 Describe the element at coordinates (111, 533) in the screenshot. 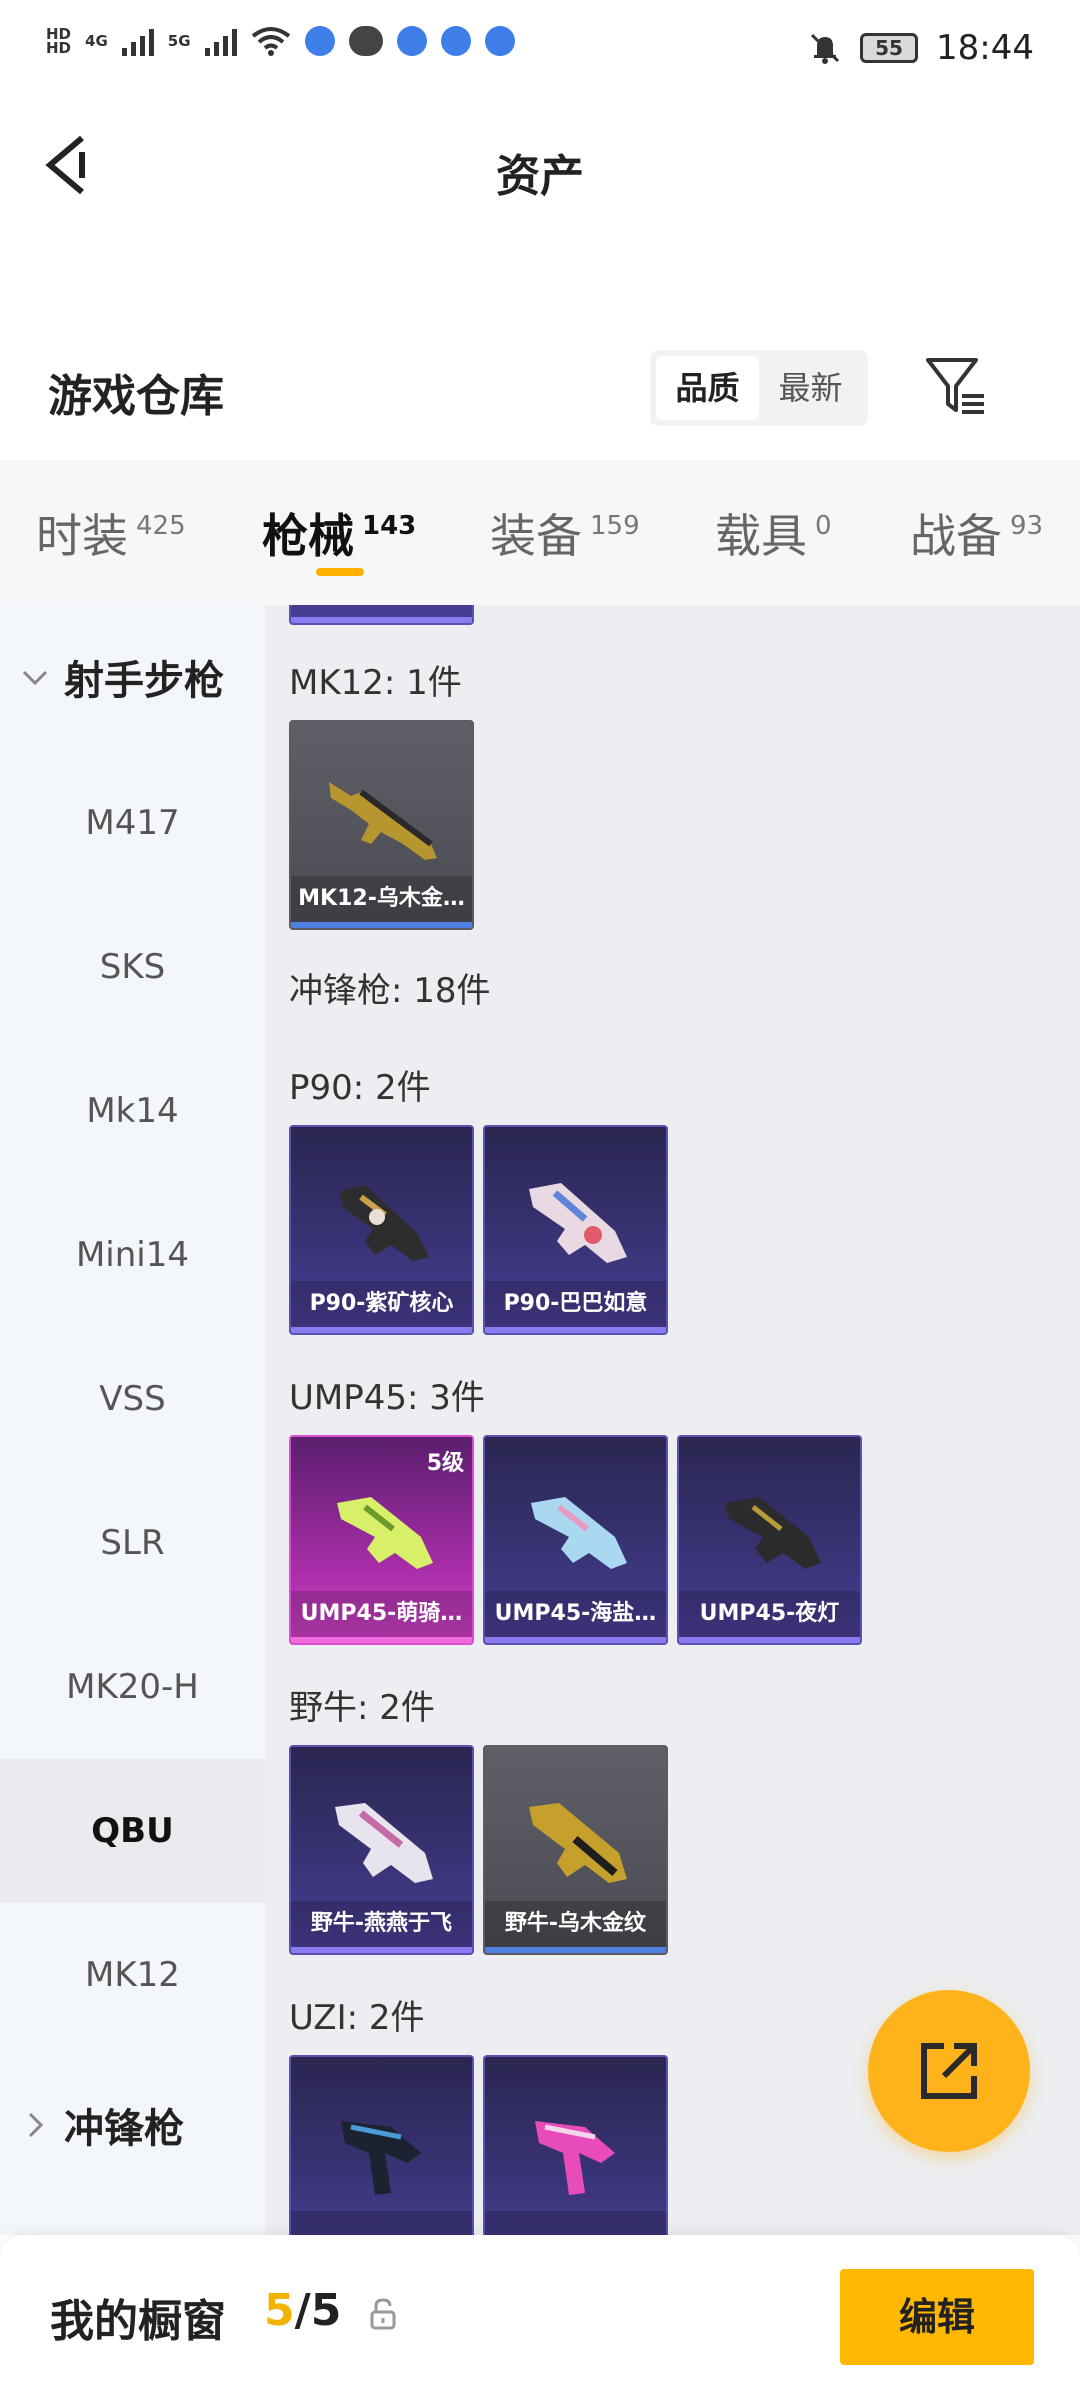

I see `tab-outfits: 时装 425` at that location.